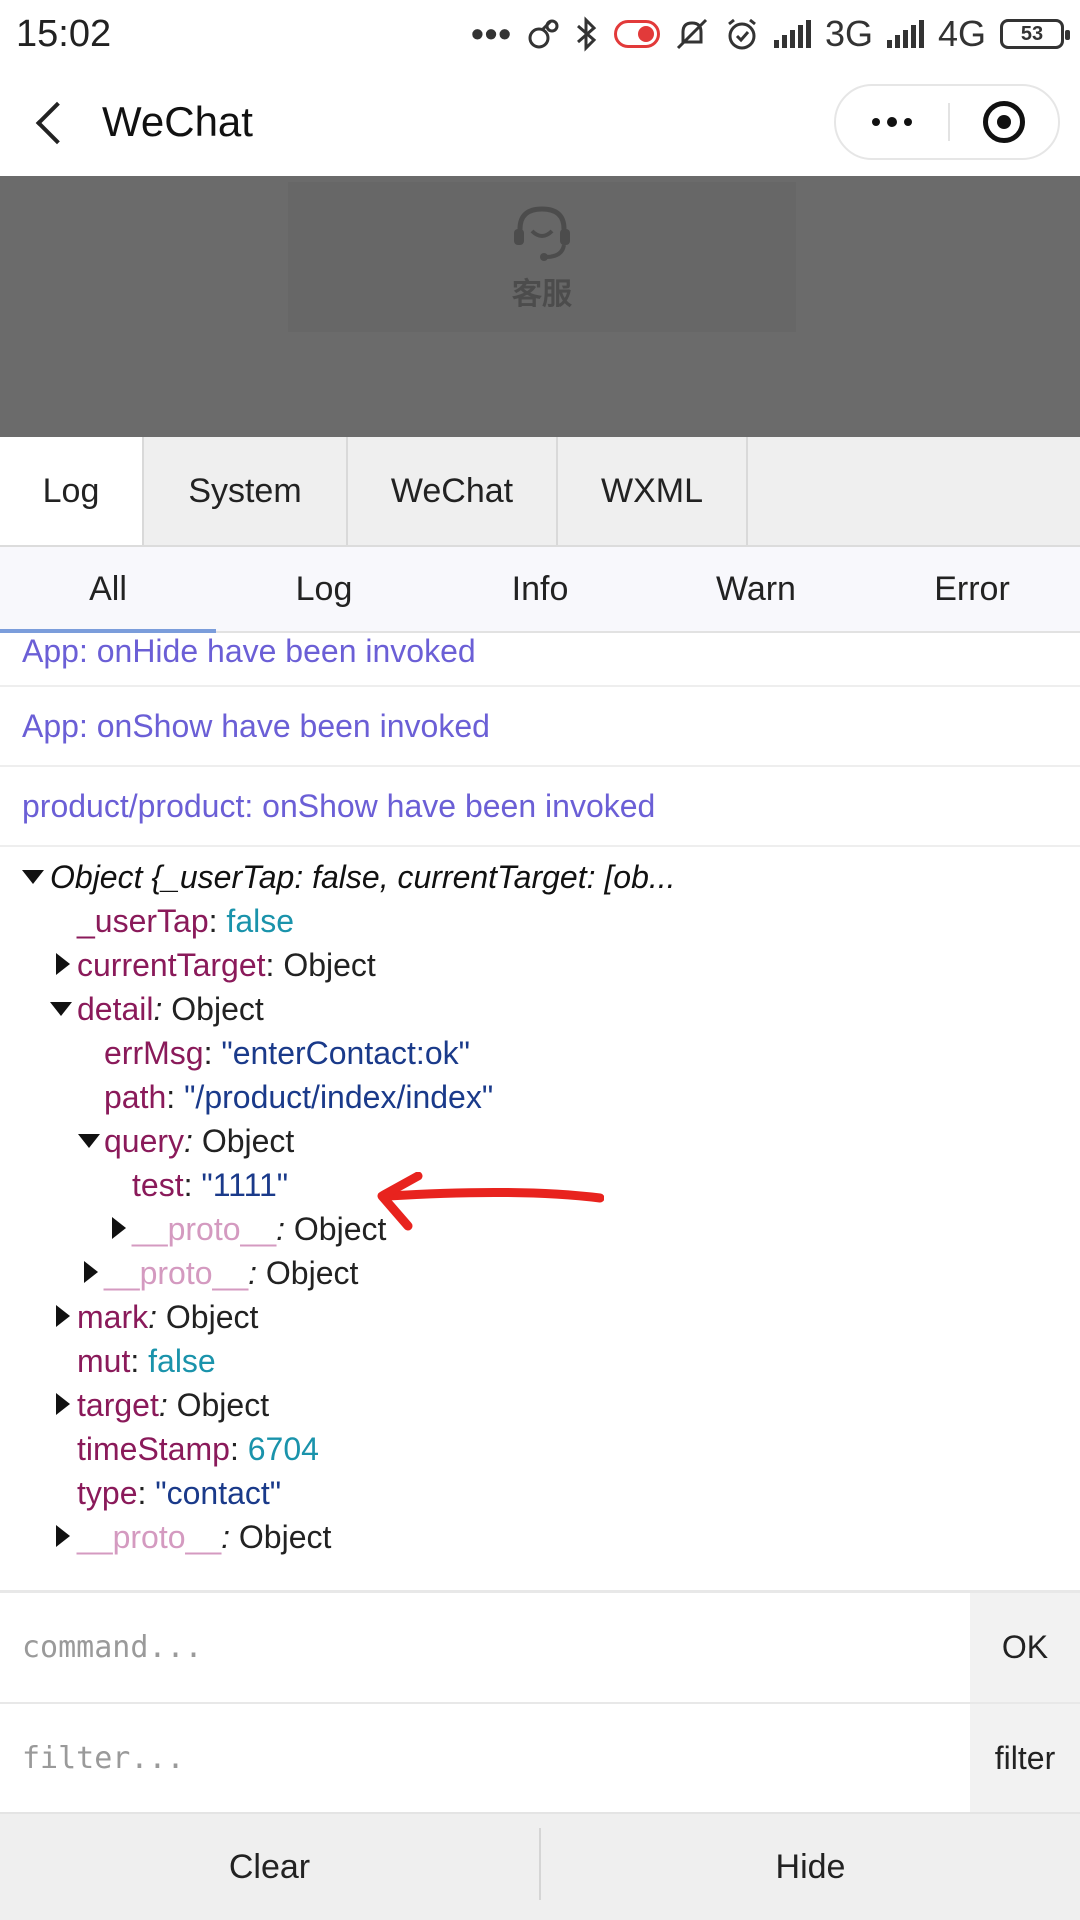 The height and width of the screenshot is (1920, 1080). What do you see at coordinates (540, 1317) in the screenshot?
I see `prop-row: mark: Object` at bounding box center [540, 1317].